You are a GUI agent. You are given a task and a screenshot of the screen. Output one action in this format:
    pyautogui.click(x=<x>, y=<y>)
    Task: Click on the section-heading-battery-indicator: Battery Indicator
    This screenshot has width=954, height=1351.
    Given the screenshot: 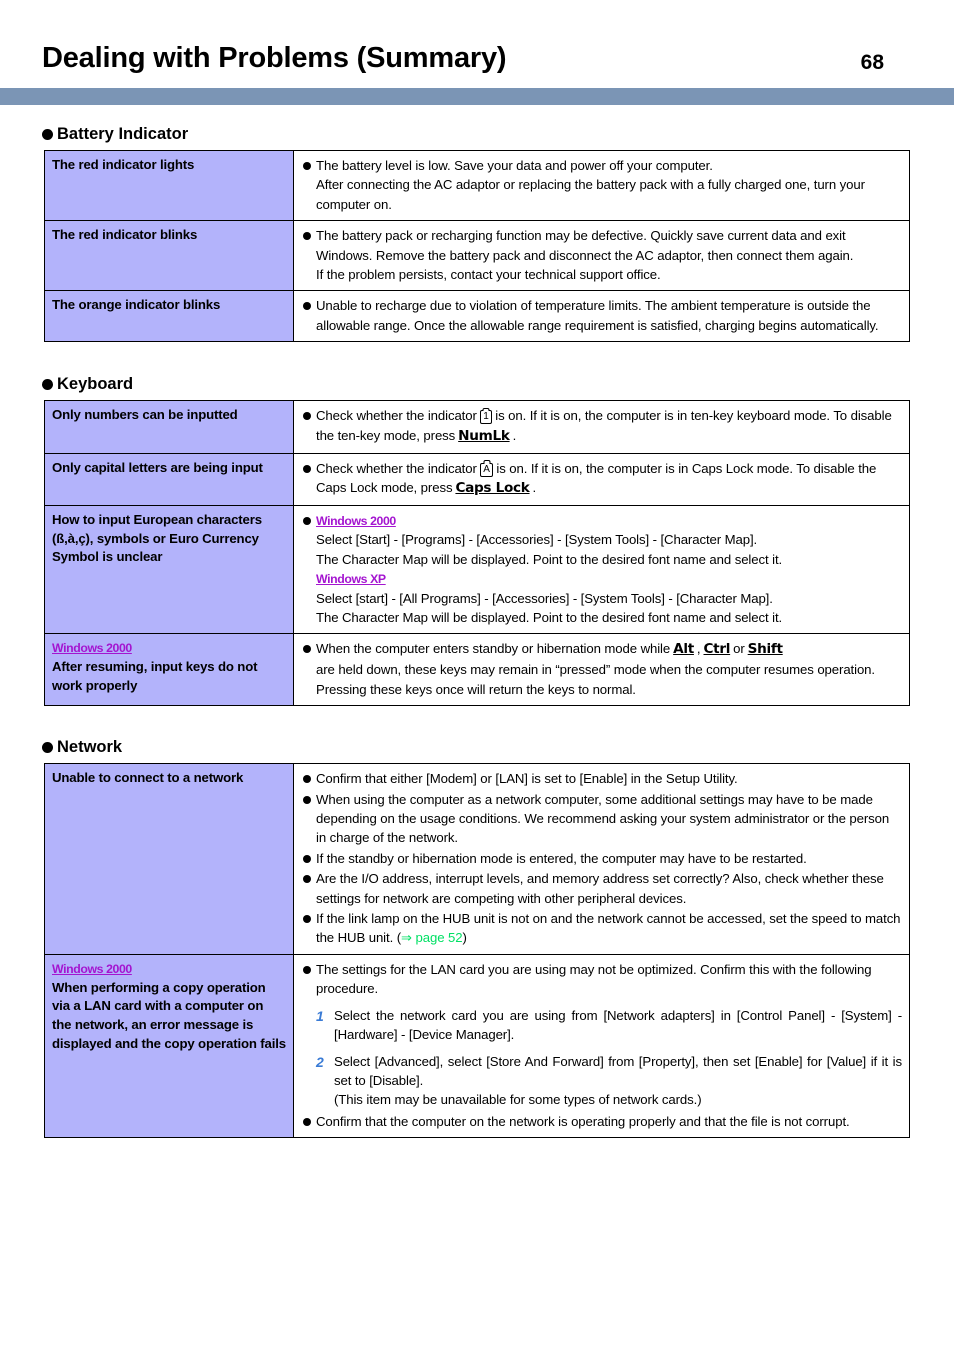 What is the action you would take?
    pyautogui.click(x=498, y=134)
    